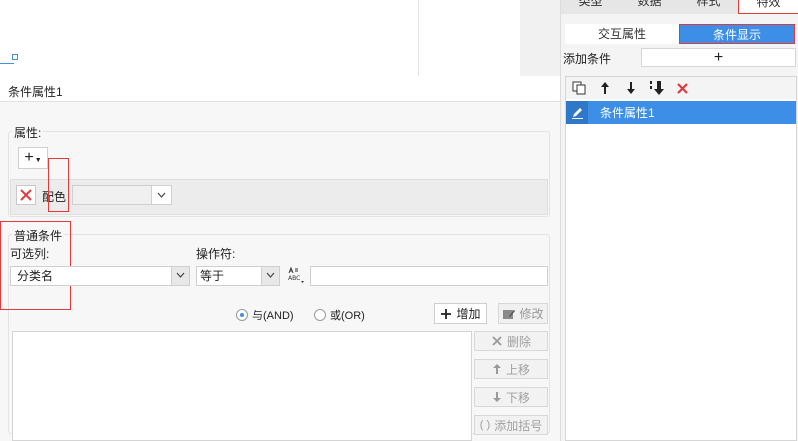 The height and width of the screenshot is (441, 798). What do you see at coordinates (649, 7) in the screenshot?
I see `tab-data: 数据` at bounding box center [649, 7].